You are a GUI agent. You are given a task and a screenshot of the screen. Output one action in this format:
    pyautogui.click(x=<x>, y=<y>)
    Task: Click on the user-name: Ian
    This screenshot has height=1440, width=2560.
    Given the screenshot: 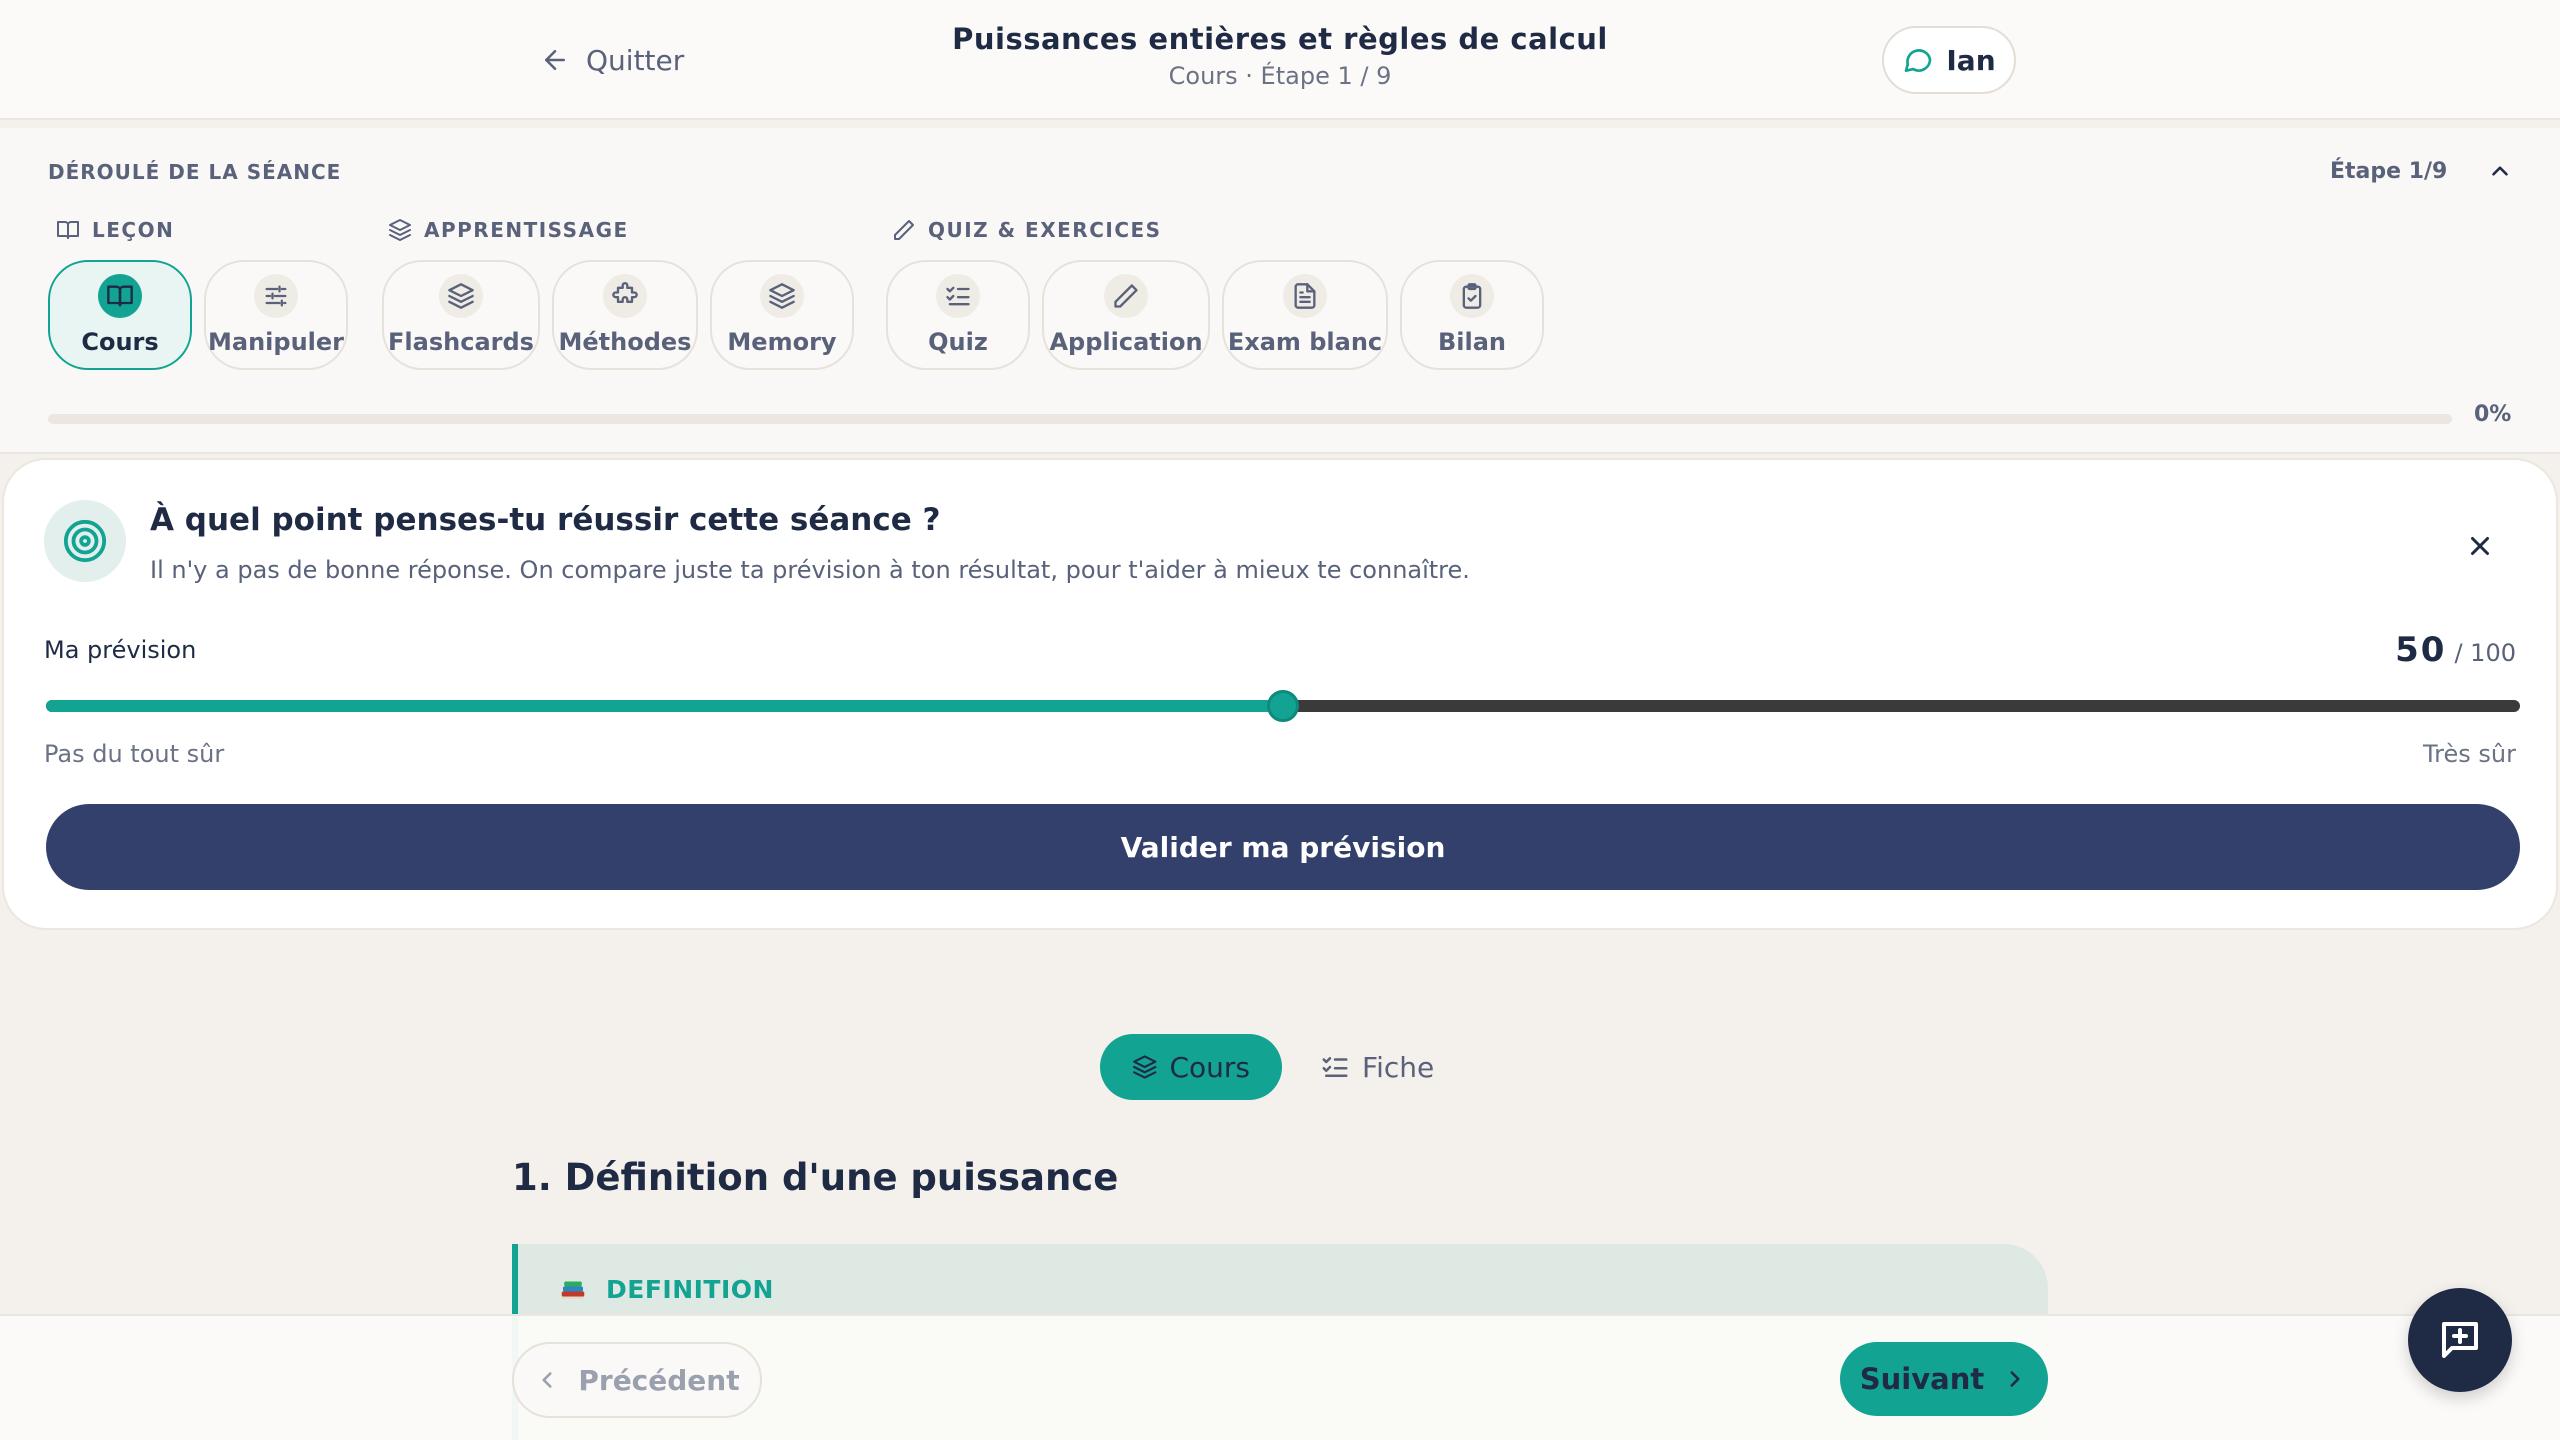 What is the action you would take?
    pyautogui.click(x=1971, y=60)
    